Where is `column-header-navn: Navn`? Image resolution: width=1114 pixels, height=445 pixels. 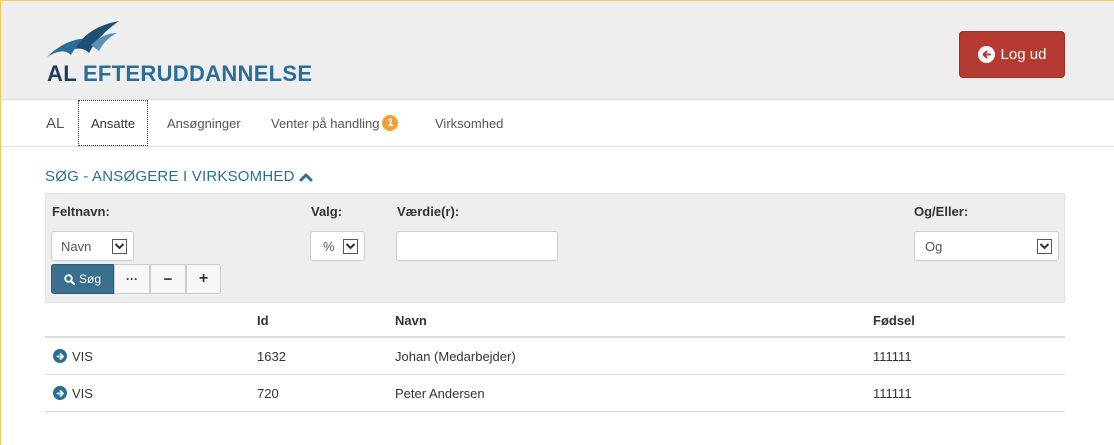
column-header-navn: Navn is located at coordinates (411, 320).